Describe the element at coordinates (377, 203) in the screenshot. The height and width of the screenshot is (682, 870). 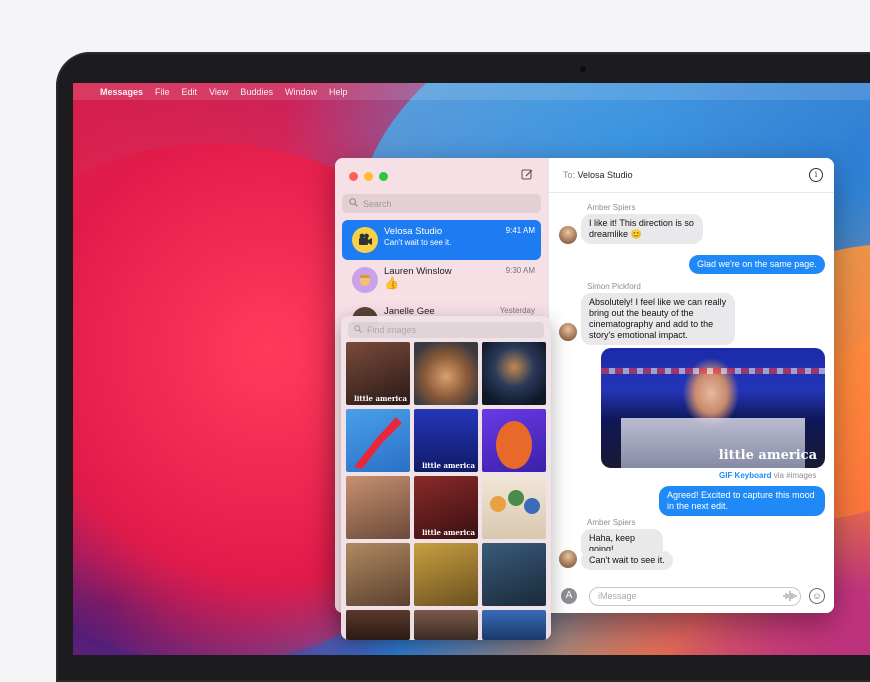
I see `search-placeholder: Search` at that location.